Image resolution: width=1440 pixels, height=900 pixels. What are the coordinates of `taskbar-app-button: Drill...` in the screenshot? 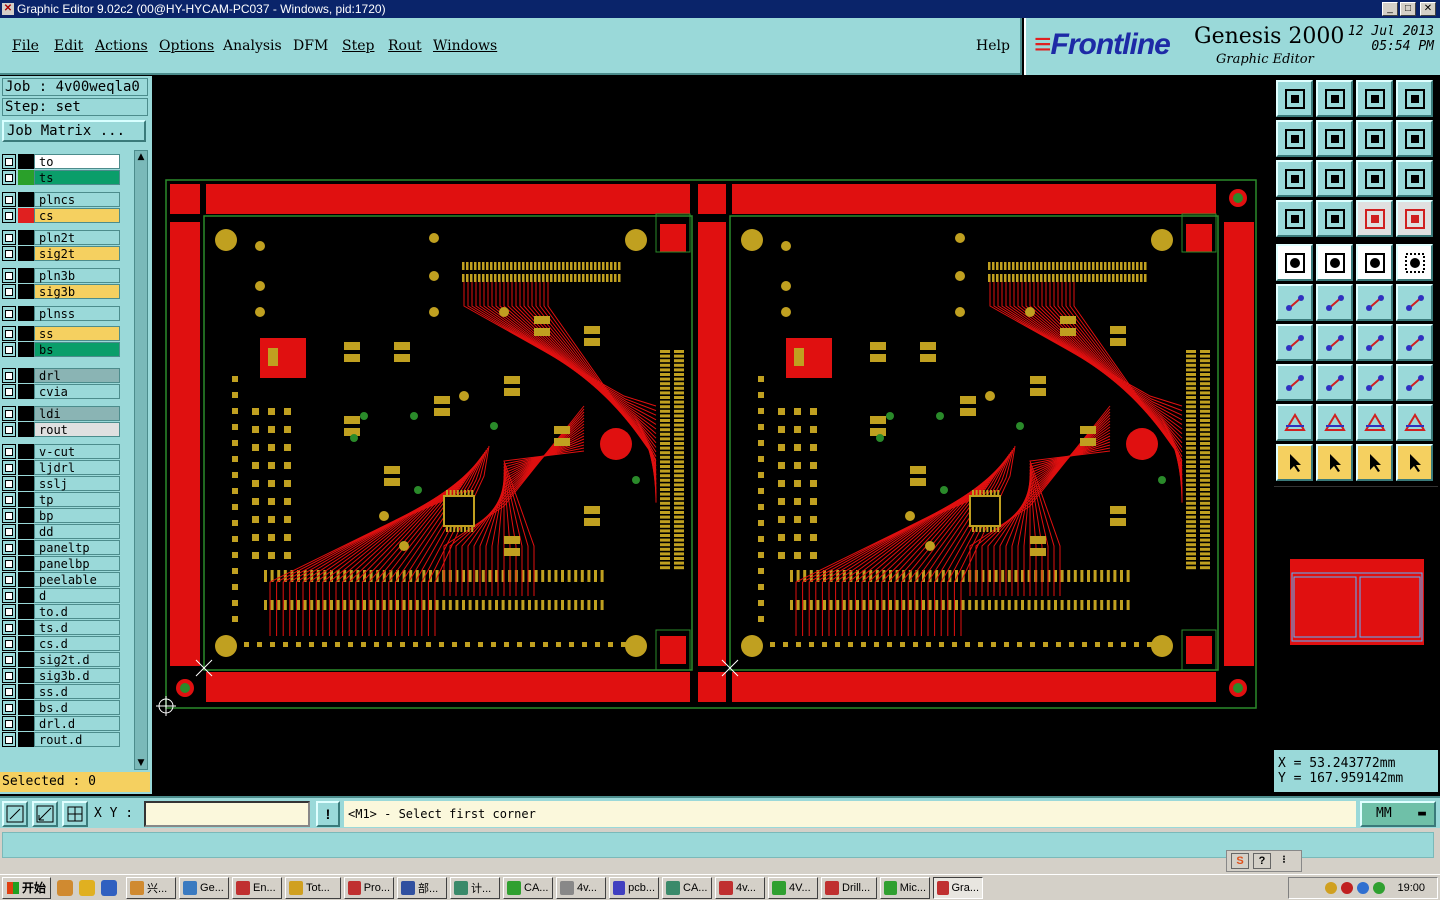 It's located at (849, 887).